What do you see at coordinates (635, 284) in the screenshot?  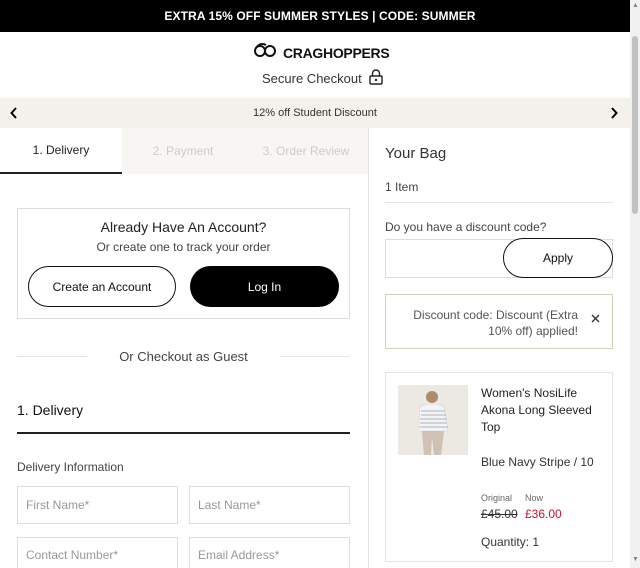 I see `page-scrollbar: ▲ ▼` at bounding box center [635, 284].